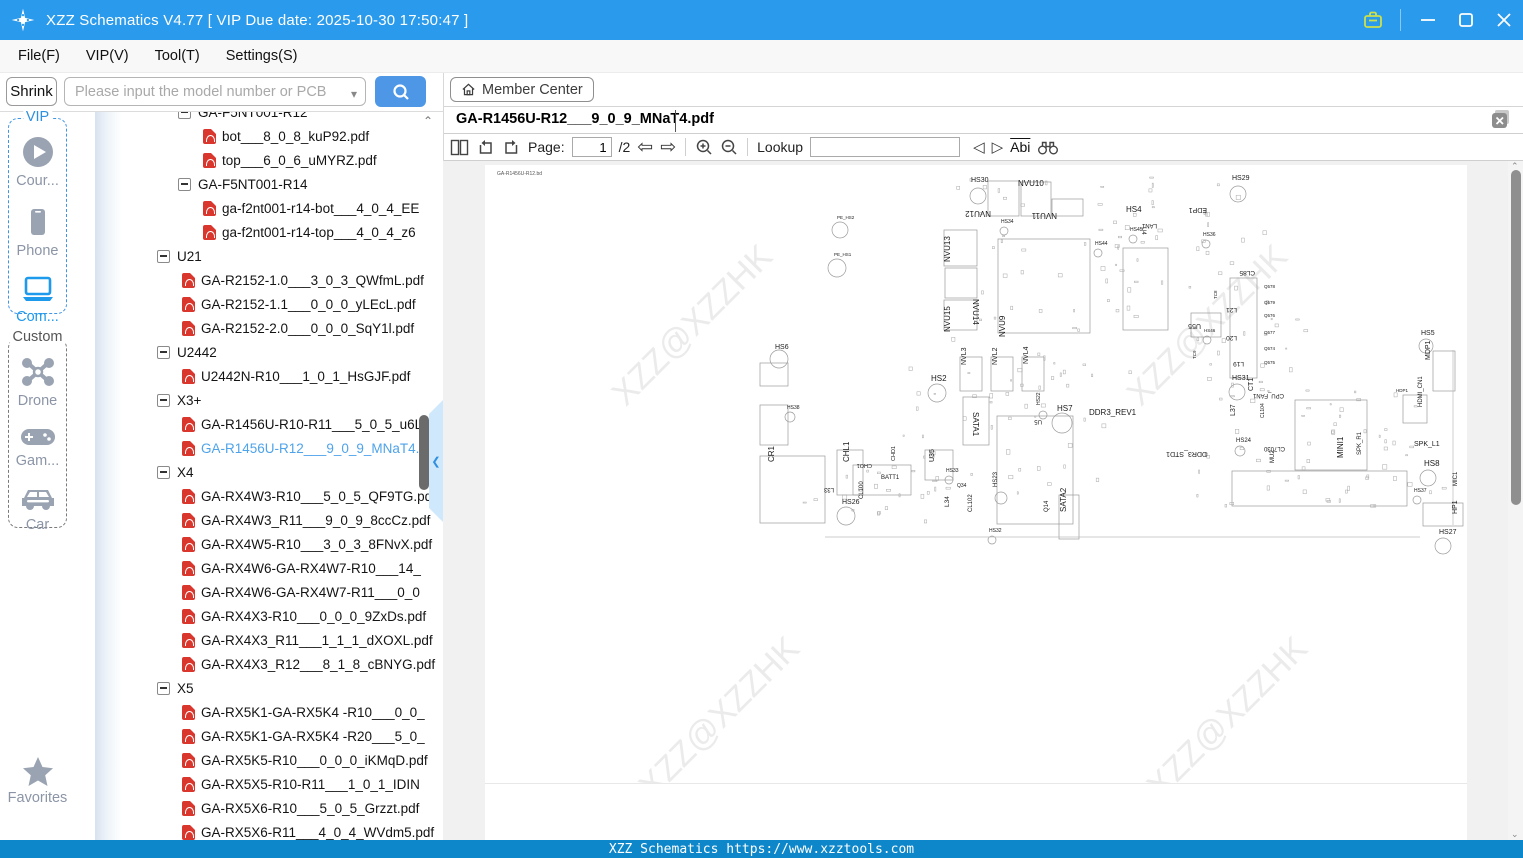 The image size is (1523, 858). Describe the element at coordinates (187, 352) in the screenshot. I see `tree-folder: U2442` at that location.